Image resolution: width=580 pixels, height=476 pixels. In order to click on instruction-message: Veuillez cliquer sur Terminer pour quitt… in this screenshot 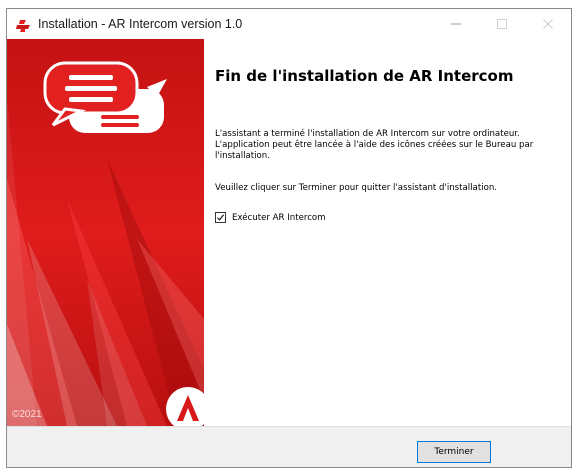, I will do `click(356, 188)`.